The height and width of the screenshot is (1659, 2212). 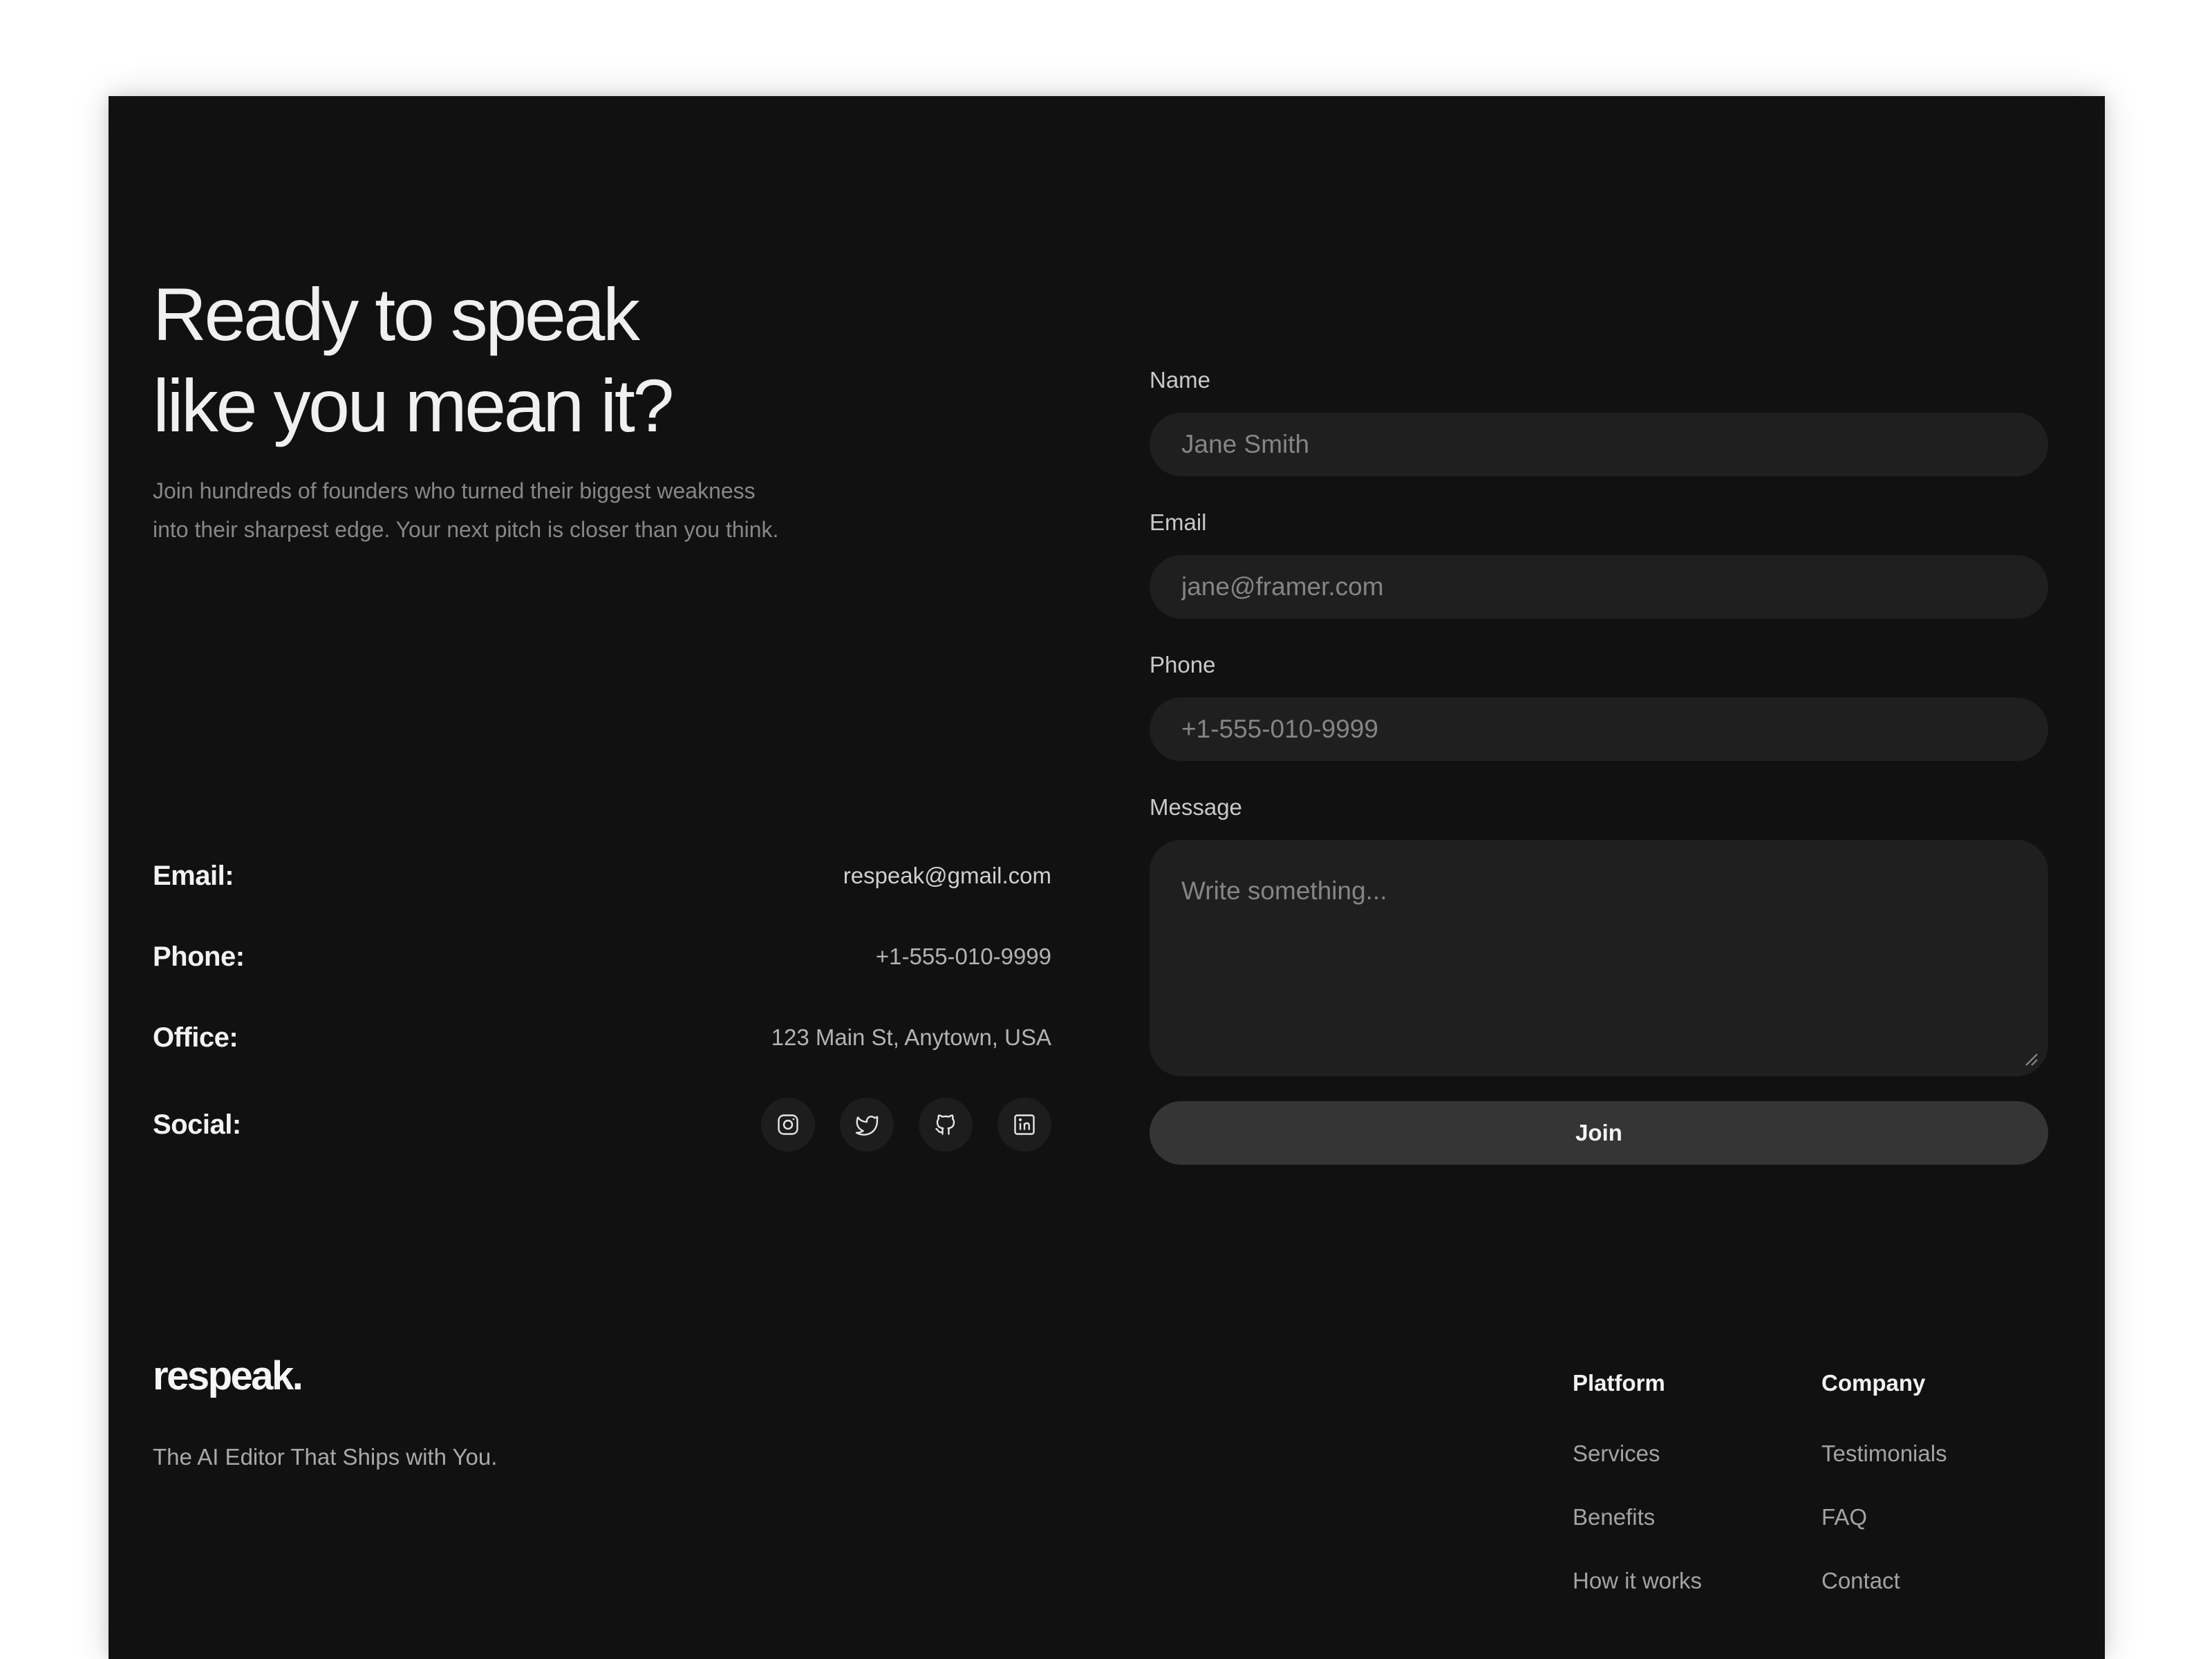 I want to click on contact-row-email: Email: respeak@gmail.com, so click(x=602, y=876).